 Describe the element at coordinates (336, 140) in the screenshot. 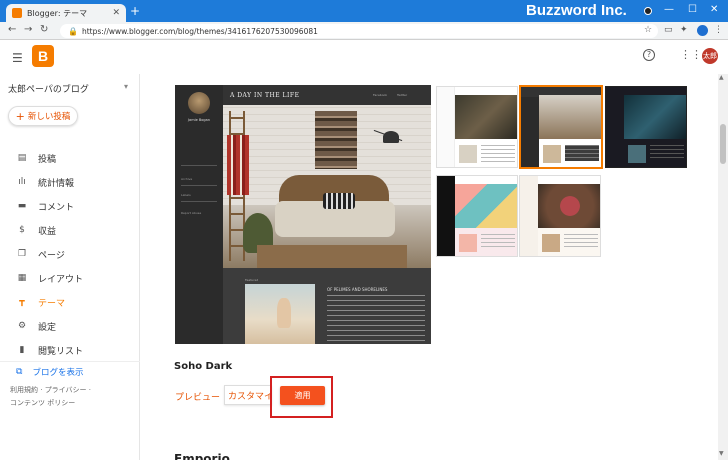

I see `preview-tapestry` at that location.